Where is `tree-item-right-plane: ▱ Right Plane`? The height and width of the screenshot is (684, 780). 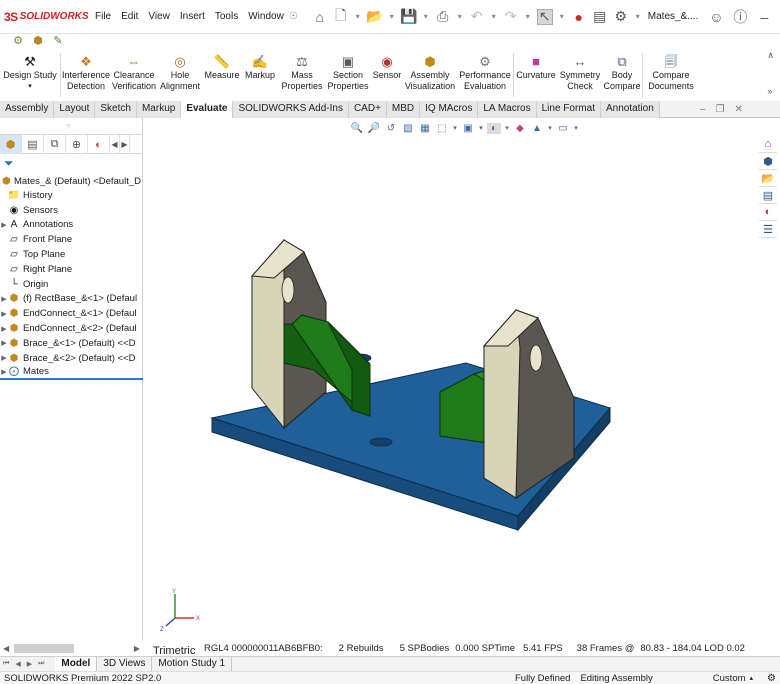 tree-item-right-plane: ▱ Right Plane is located at coordinates (71, 269).